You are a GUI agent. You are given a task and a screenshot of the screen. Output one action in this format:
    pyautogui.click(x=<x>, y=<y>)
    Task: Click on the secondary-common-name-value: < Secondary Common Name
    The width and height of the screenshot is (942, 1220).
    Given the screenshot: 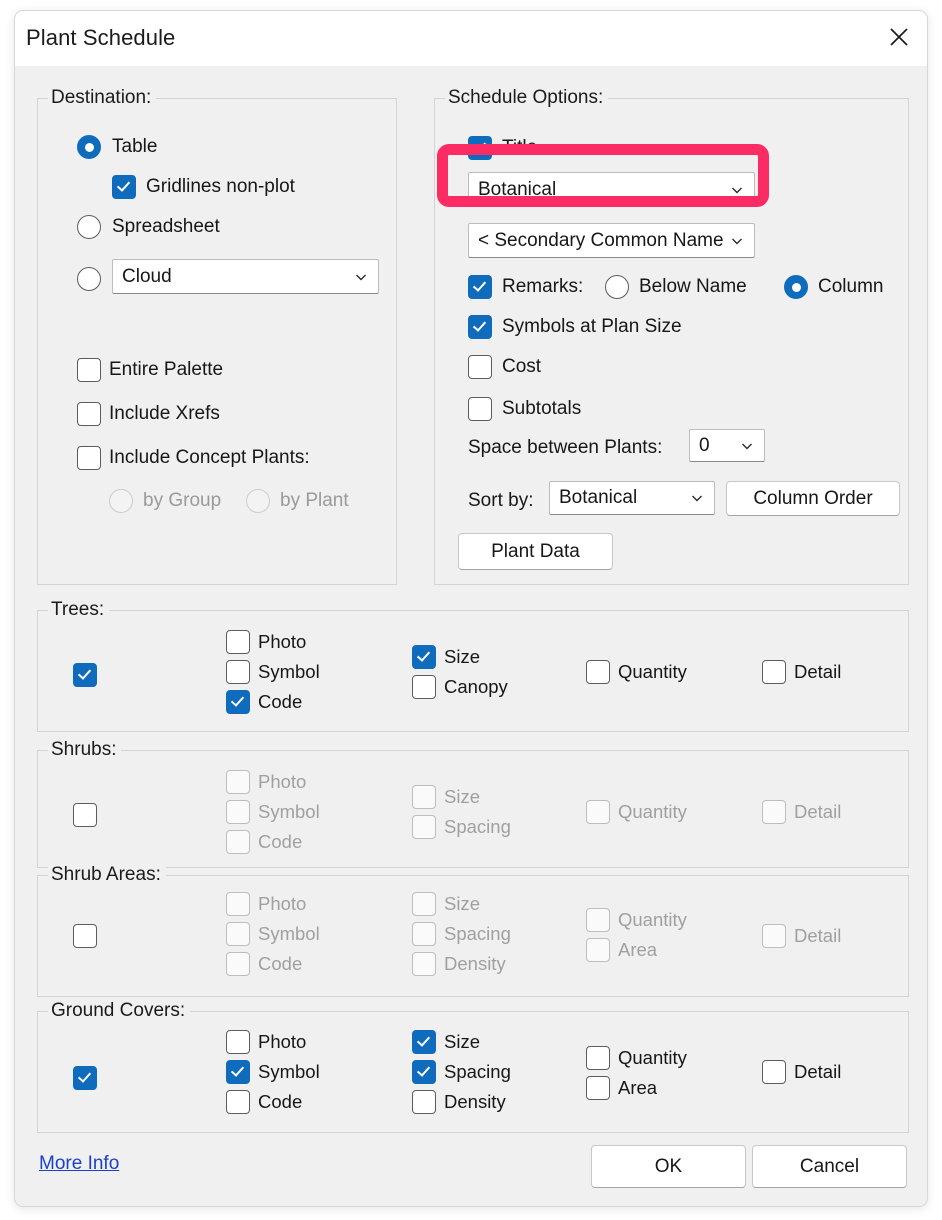 What is the action you would take?
    pyautogui.click(x=601, y=240)
    